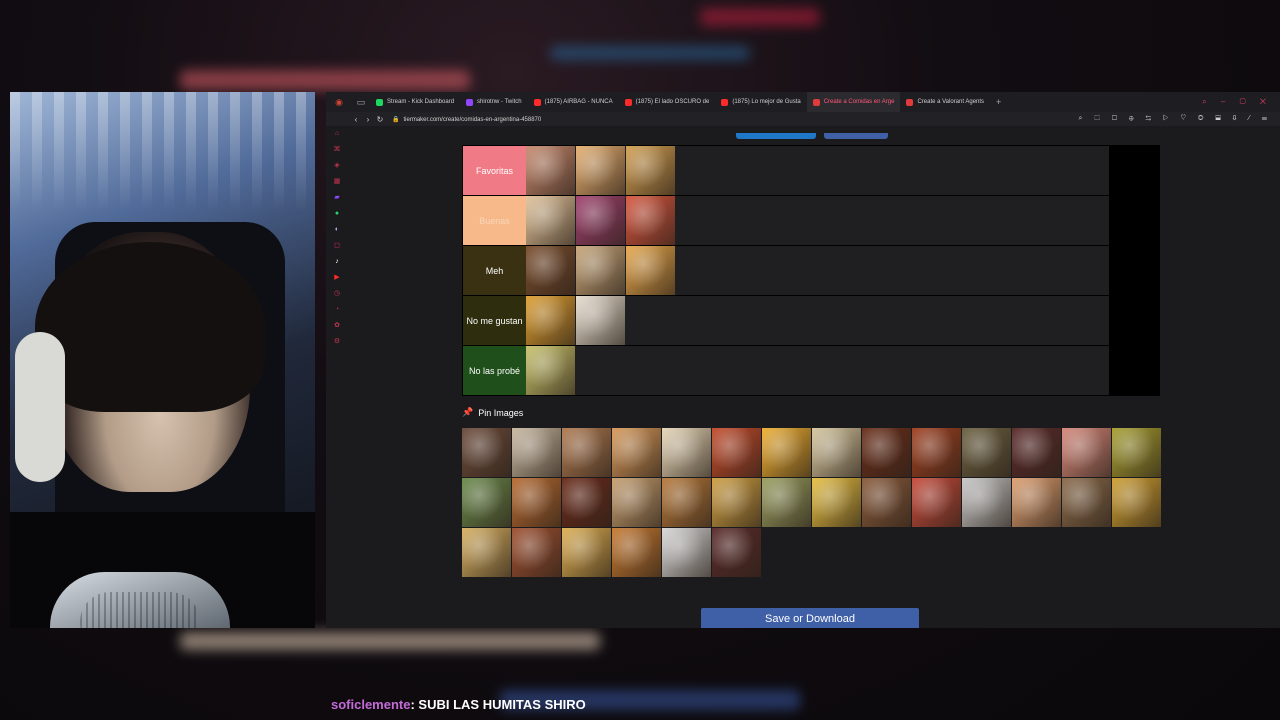 The image size is (1280, 720). I want to click on tab-label: shirotnw - Twitch, so click(499, 102).